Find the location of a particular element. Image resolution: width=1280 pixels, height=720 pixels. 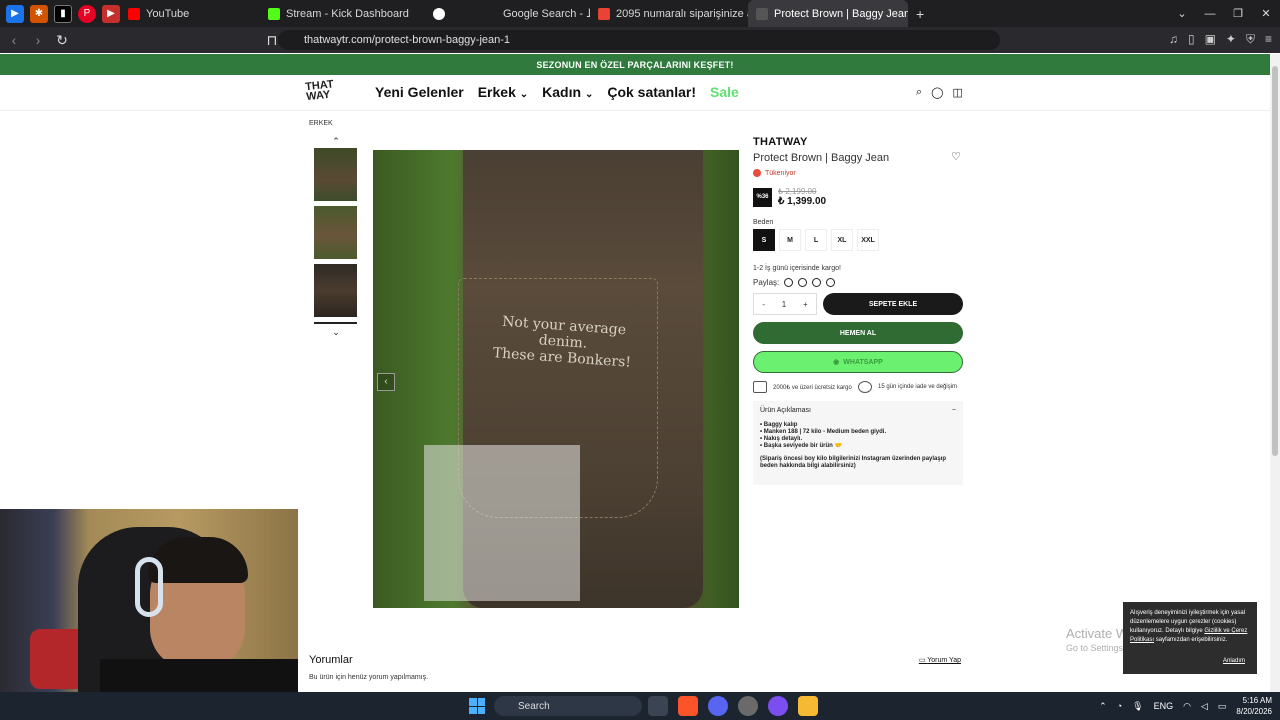

product-title: Protect Brown | Baggy Jean is located at coordinates (821, 158).